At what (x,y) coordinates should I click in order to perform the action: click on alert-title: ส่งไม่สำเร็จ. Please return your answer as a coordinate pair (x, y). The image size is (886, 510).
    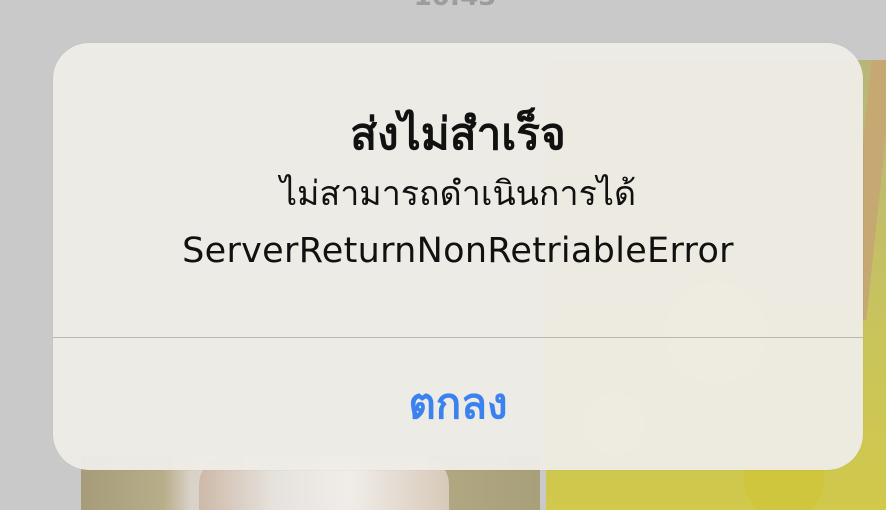
    Looking at the image, I should click on (458, 134).